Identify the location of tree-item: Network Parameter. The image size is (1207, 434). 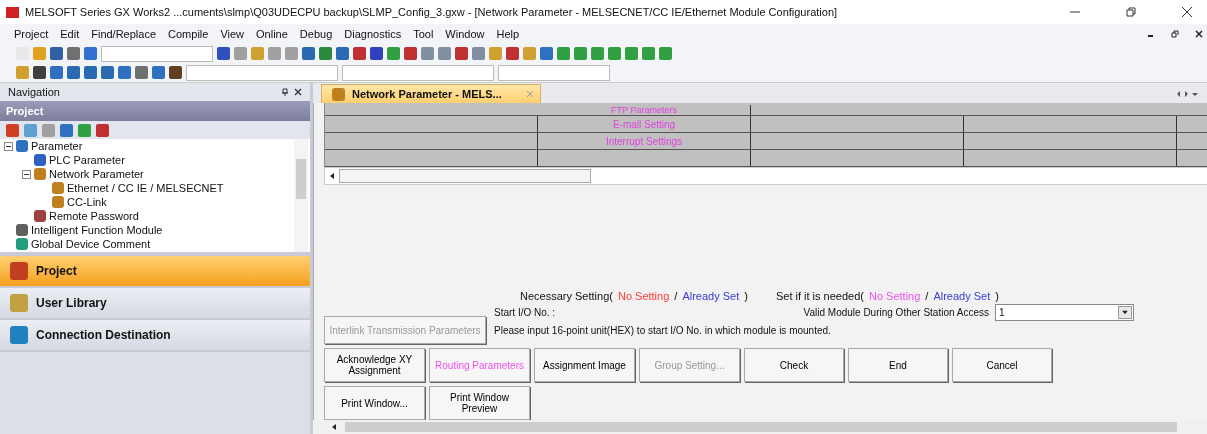
(96, 174).